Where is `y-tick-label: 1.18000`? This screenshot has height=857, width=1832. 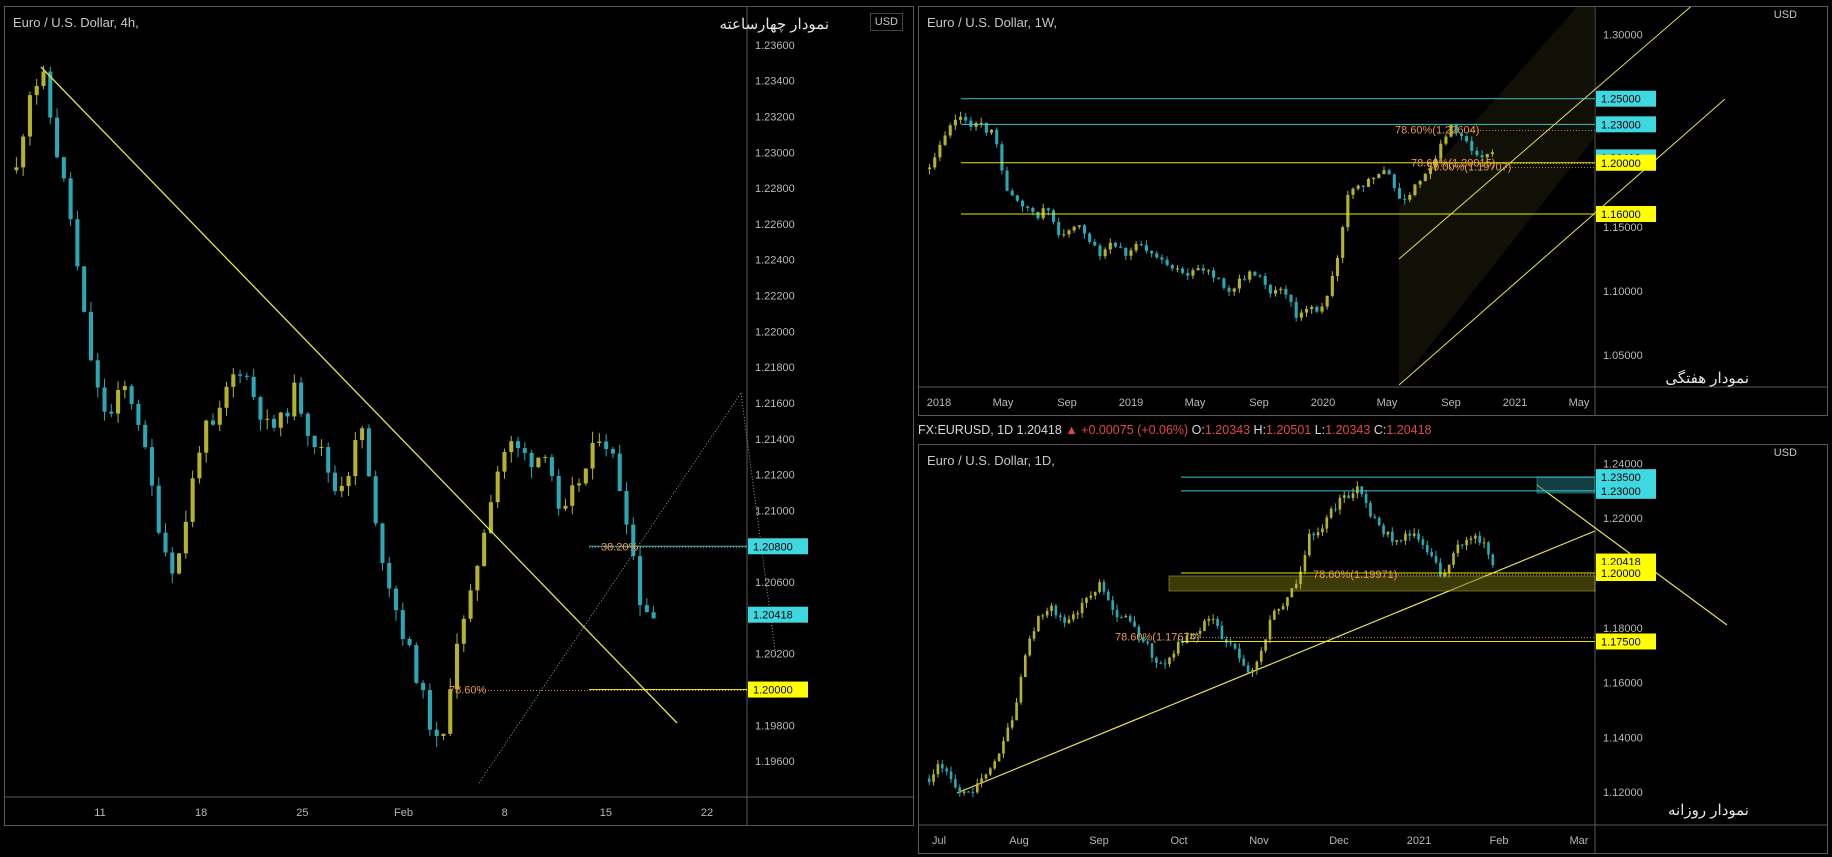 y-tick-label: 1.18000 is located at coordinates (1623, 629).